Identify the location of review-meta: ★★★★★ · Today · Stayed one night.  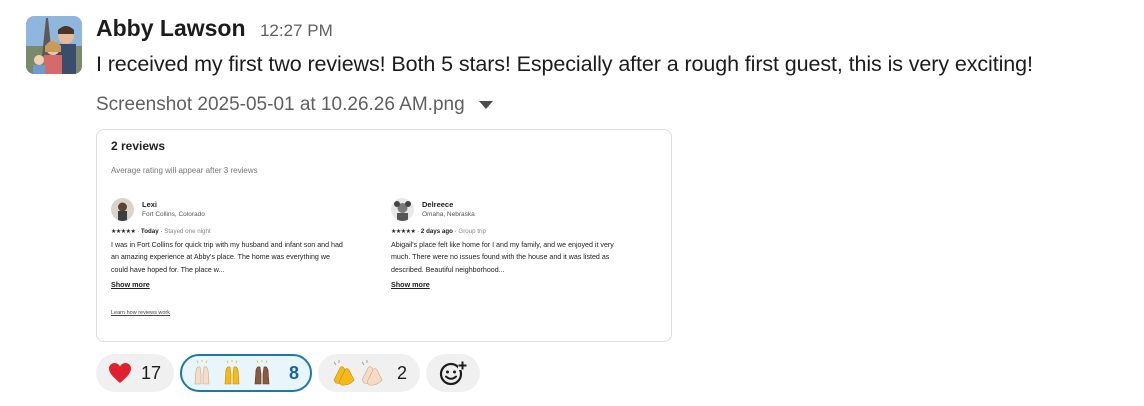
(161, 231).